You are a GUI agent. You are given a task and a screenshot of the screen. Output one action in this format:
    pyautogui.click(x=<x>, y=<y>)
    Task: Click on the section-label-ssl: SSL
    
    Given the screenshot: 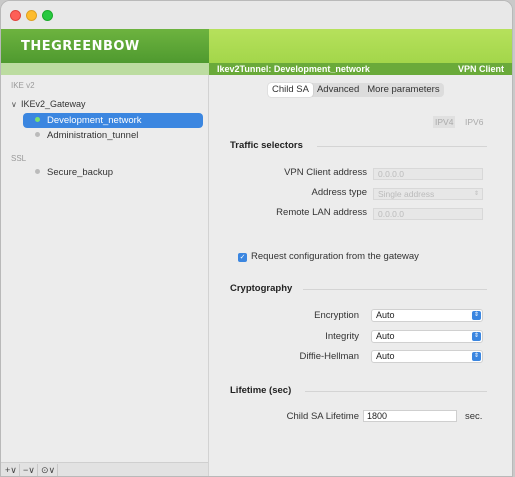 What is the action you would take?
    pyautogui.click(x=19, y=158)
    